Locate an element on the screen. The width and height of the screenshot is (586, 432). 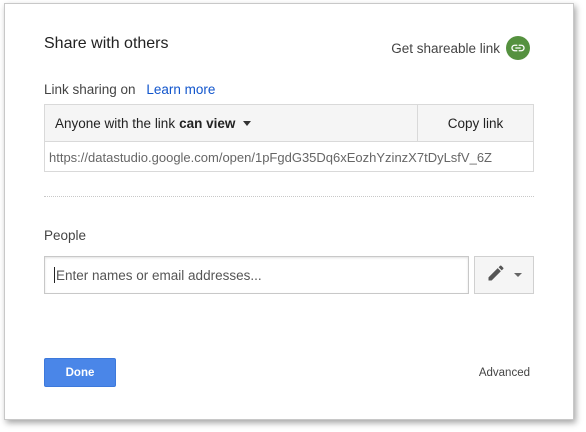
link-access-level: can view is located at coordinates (207, 123).